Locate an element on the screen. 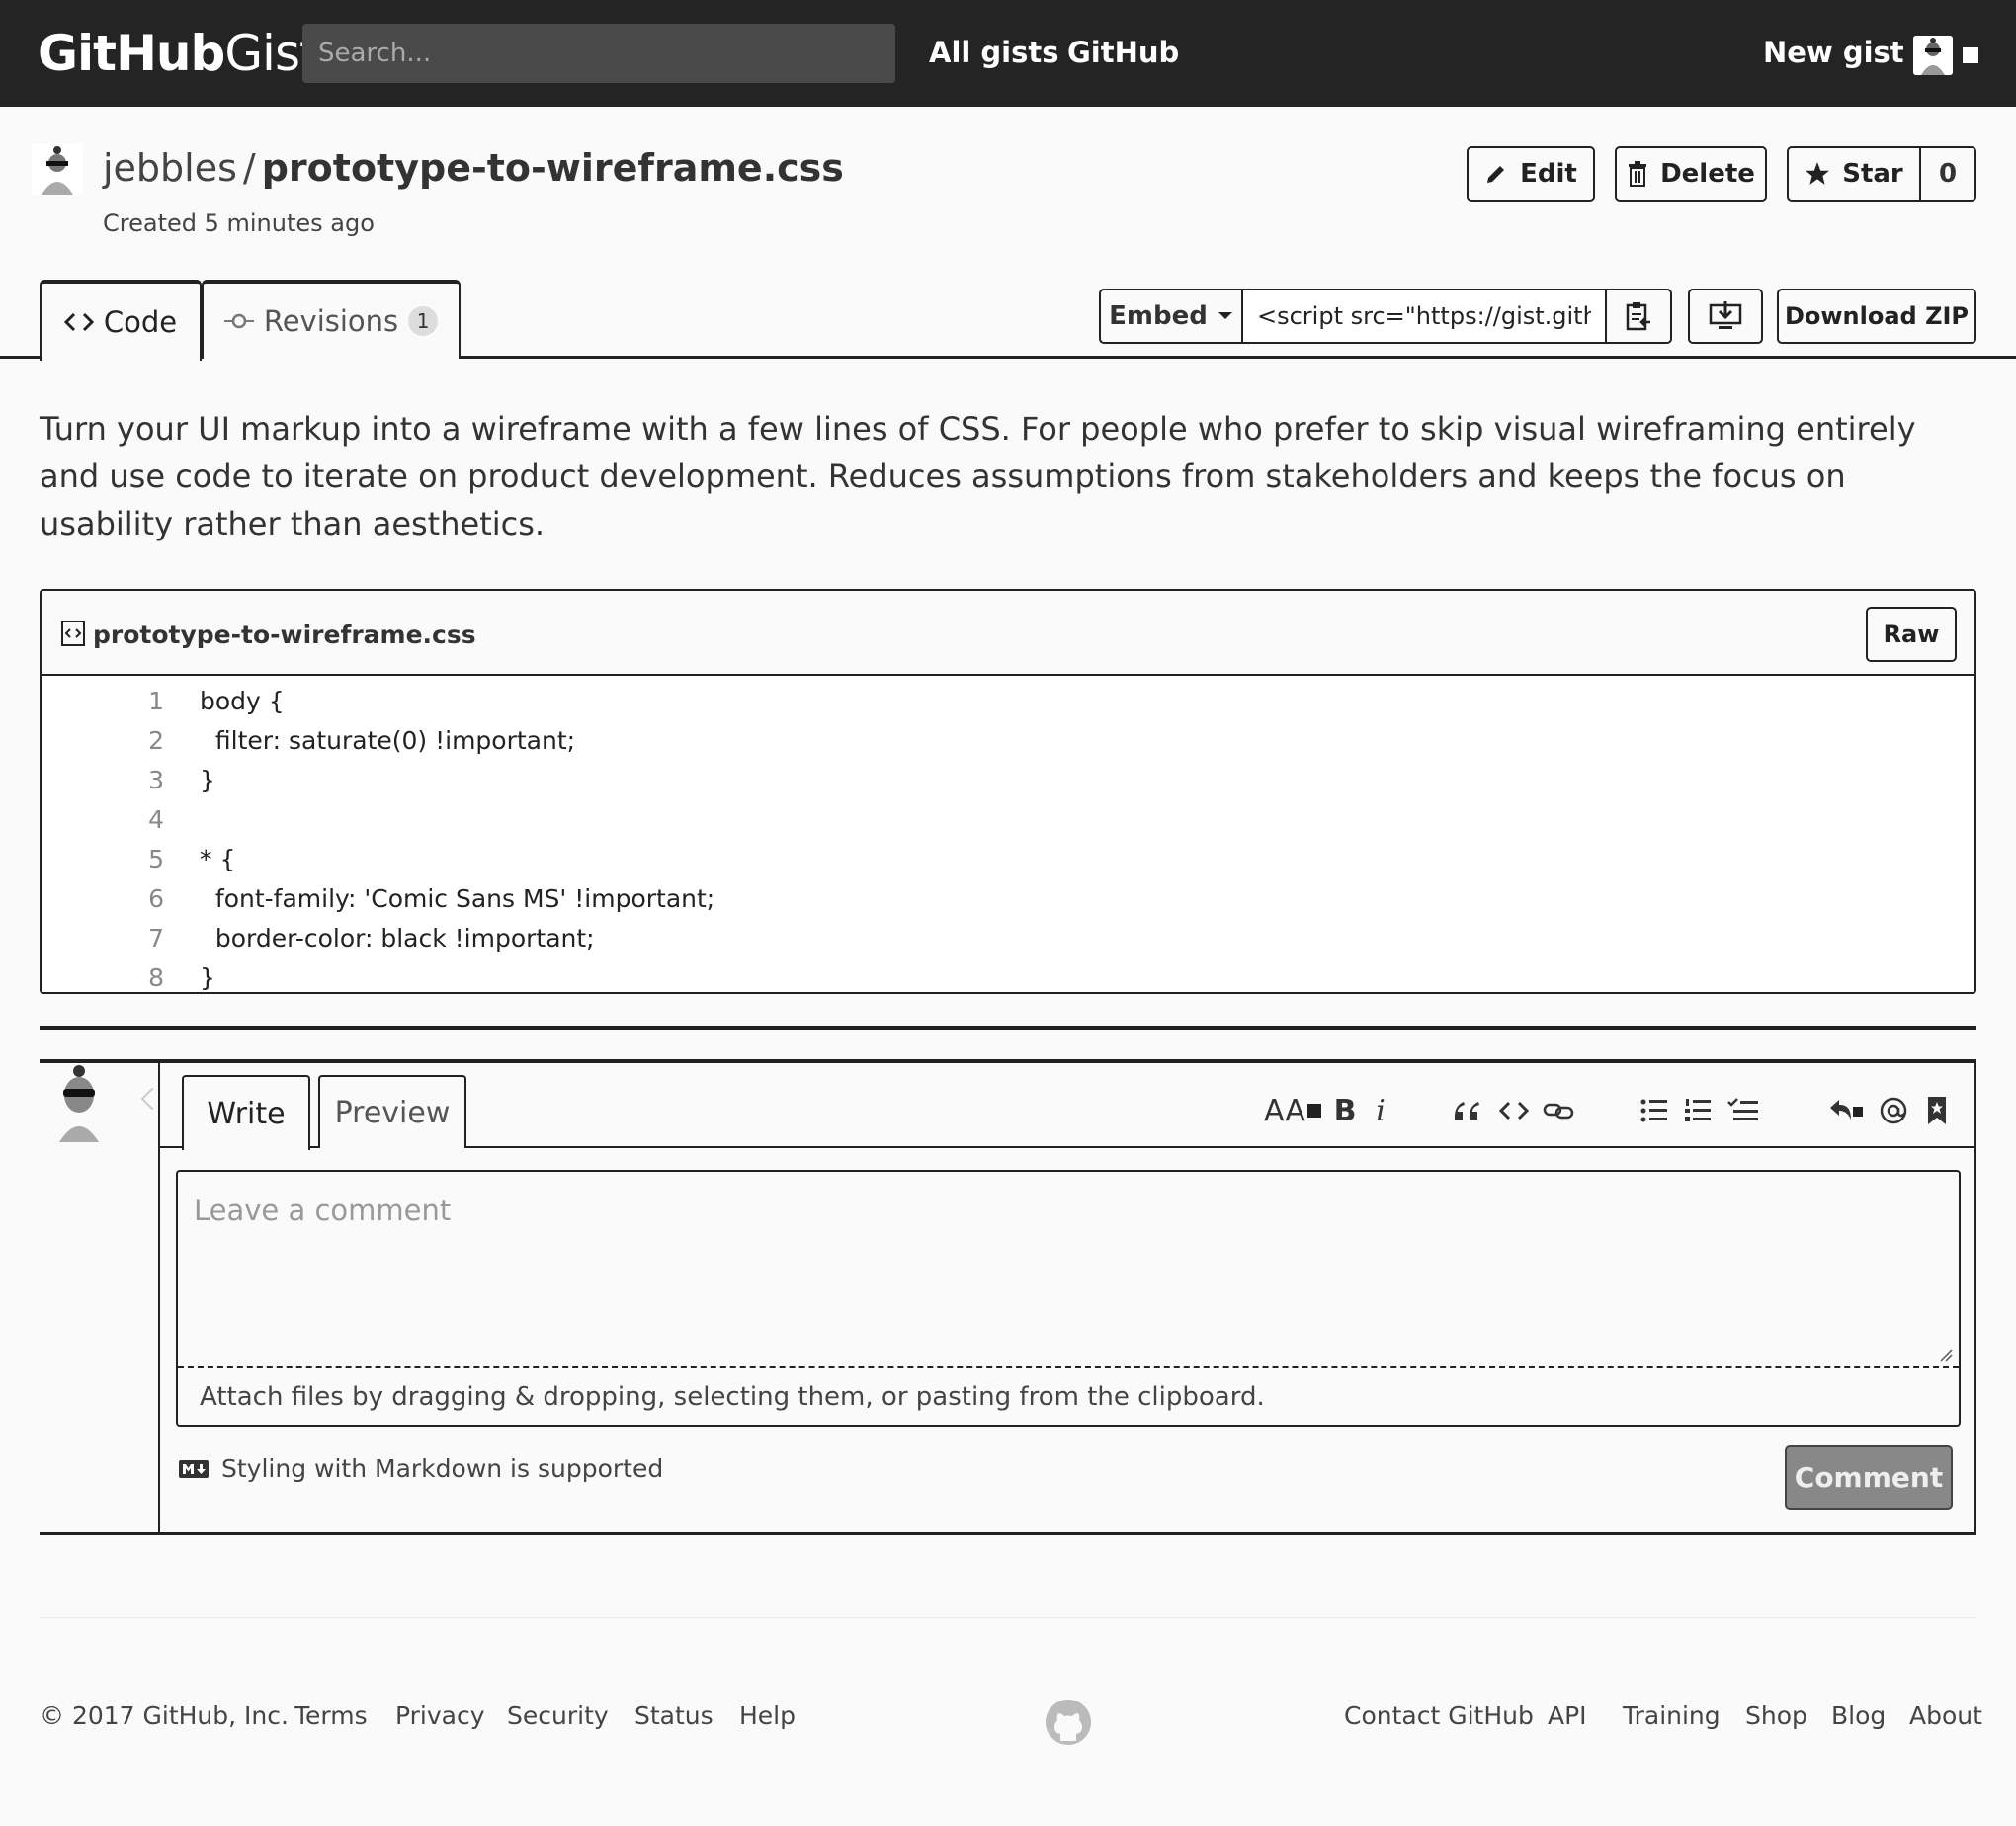 The image size is (2016, 1826). tab-code-label: Code is located at coordinates (140, 322).